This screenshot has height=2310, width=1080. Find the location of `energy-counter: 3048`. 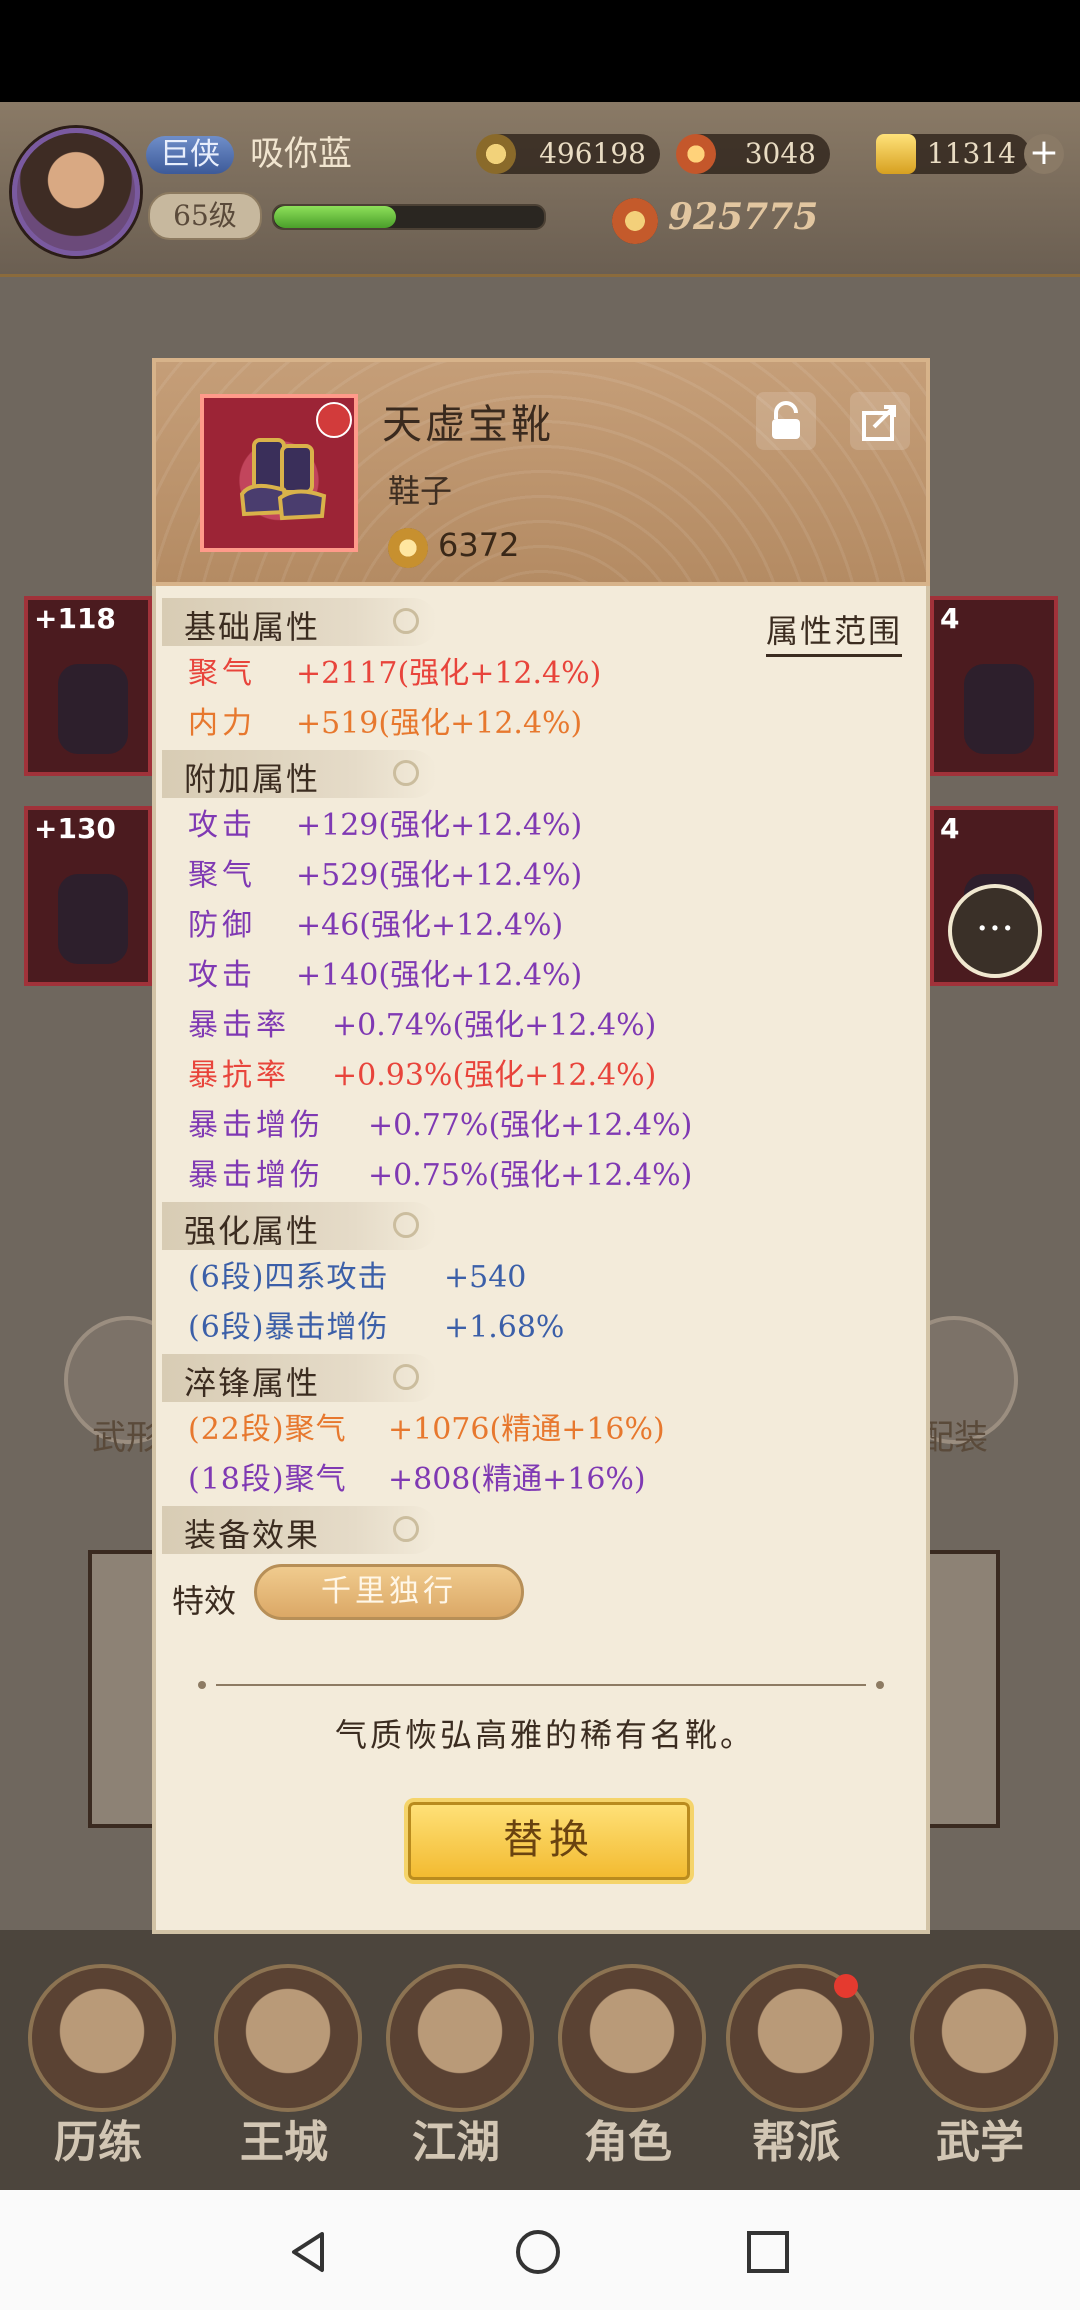

energy-counter: 3048 is located at coordinates (753, 154).